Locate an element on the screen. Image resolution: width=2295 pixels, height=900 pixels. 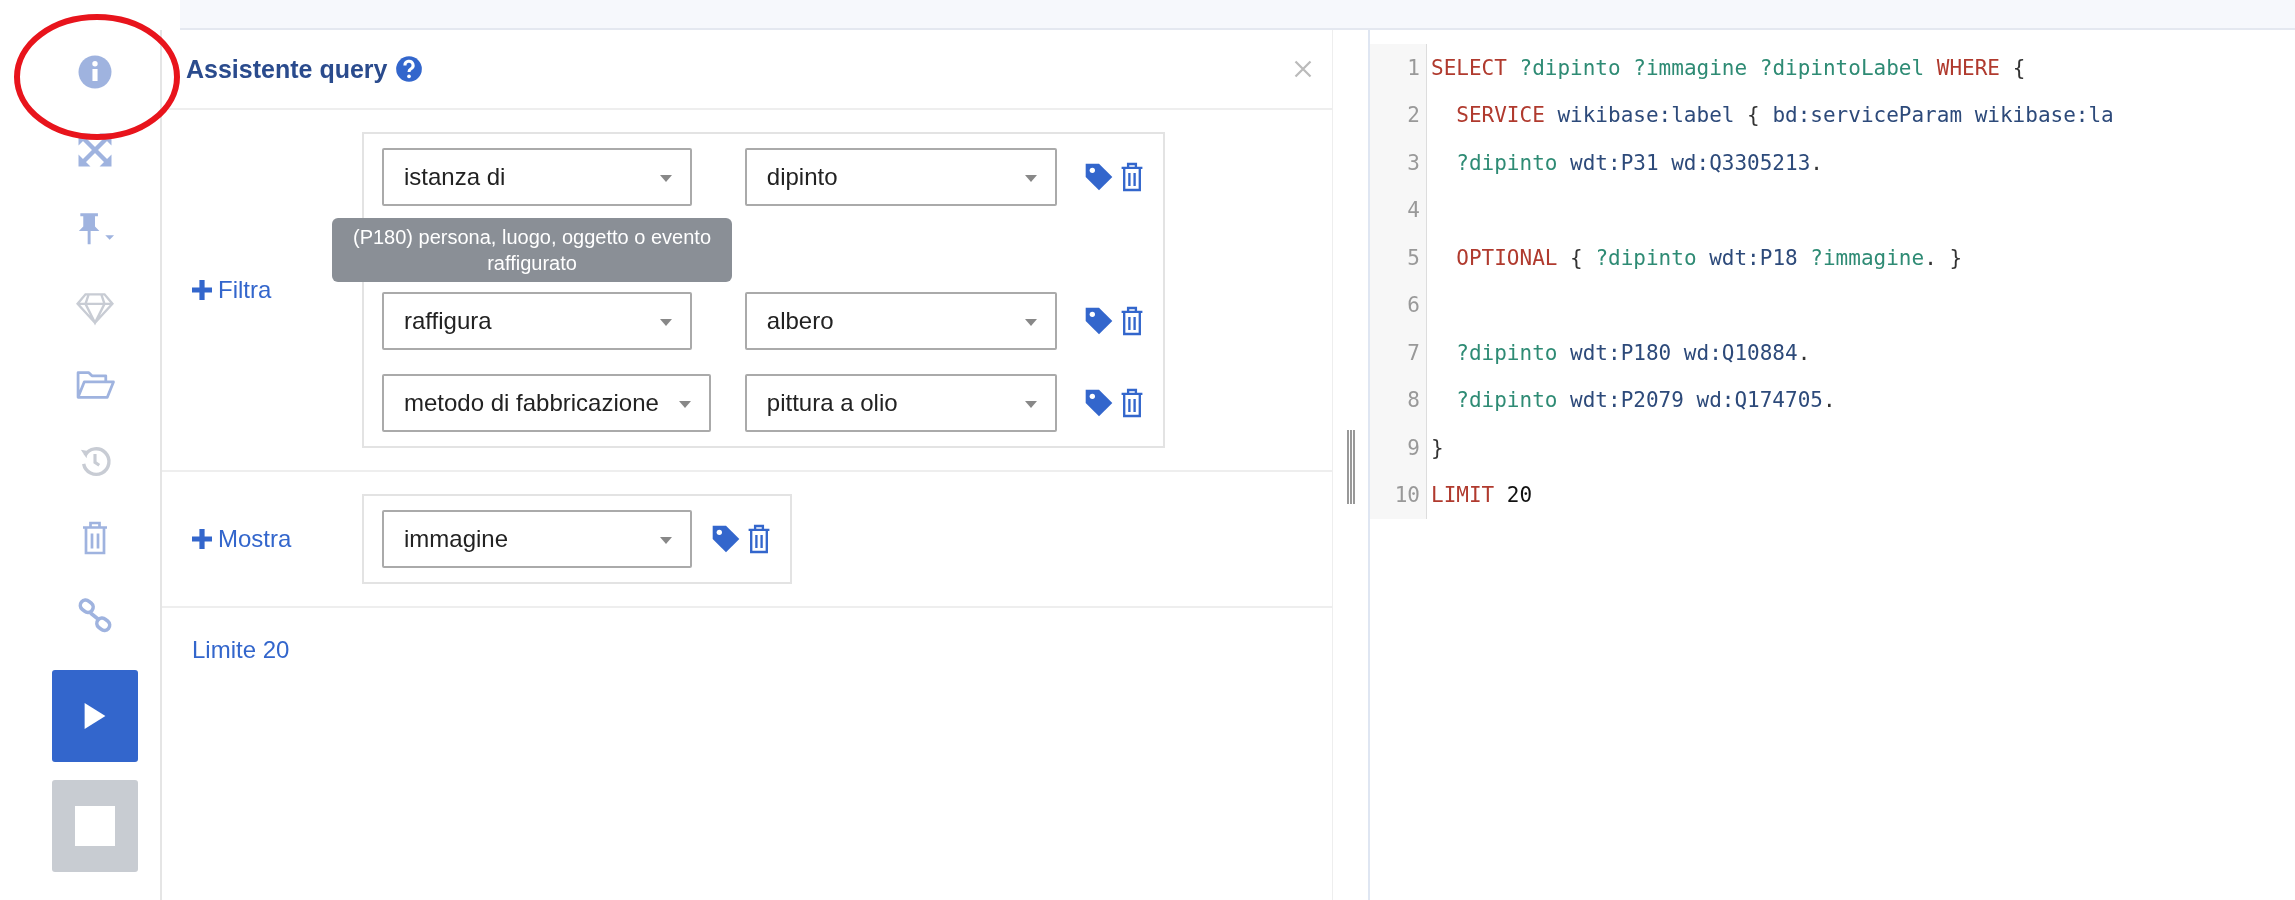
line-number: 1 is located at coordinates (1398, 68).